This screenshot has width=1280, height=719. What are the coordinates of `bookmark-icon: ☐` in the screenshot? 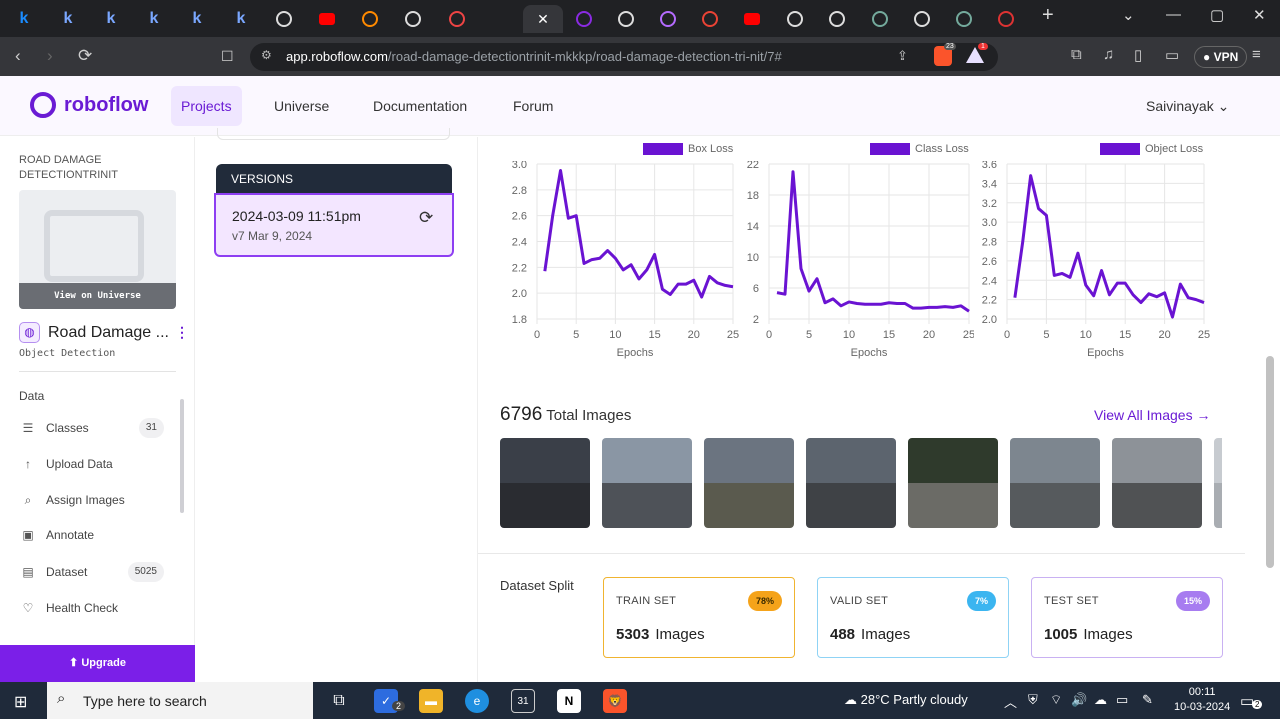 It's located at (227, 56).